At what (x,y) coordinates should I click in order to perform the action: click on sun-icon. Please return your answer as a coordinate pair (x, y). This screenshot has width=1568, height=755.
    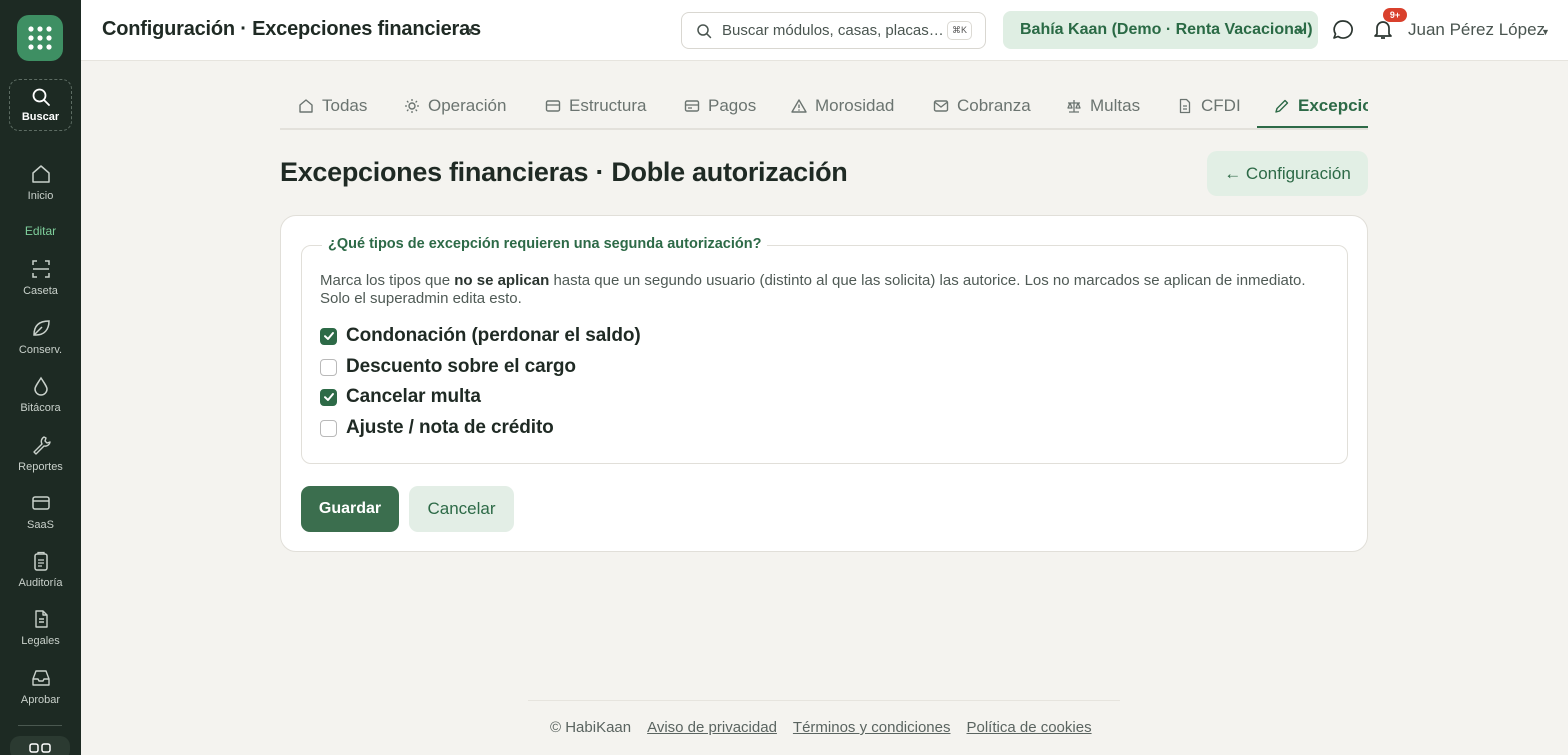
    Looking at the image, I should click on (412, 106).